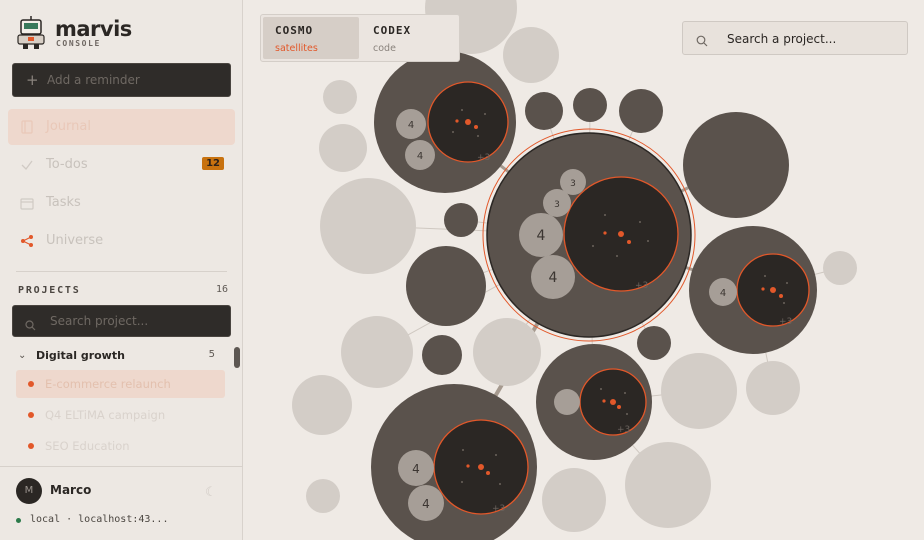 The width and height of the screenshot is (924, 540). What do you see at coordinates (121, 203) in the screenshot?
I see `nav-item-tasks: Tasks` at bounding box center [121, 203].